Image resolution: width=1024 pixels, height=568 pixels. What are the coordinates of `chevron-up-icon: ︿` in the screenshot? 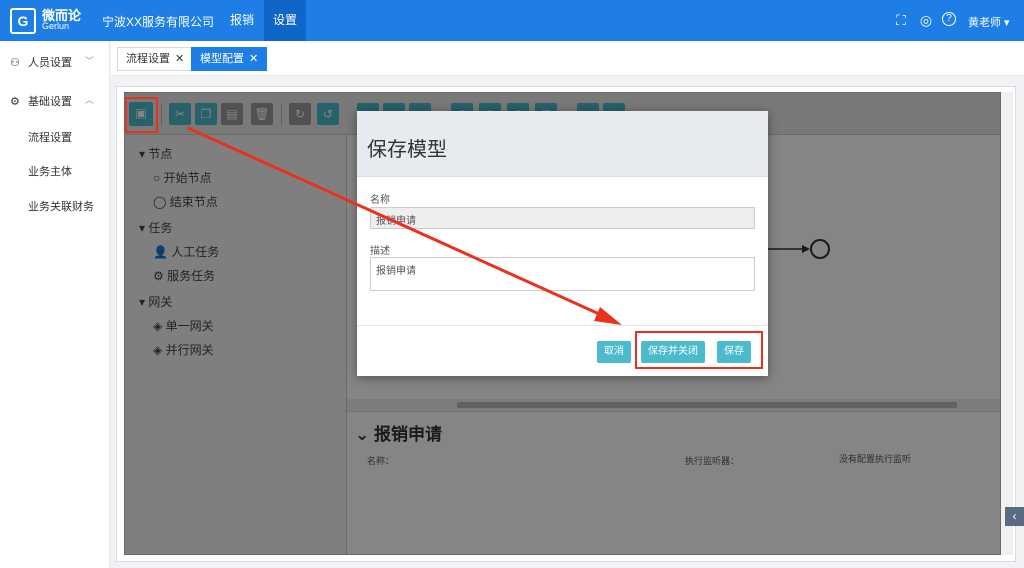 It's located at (89, 100).